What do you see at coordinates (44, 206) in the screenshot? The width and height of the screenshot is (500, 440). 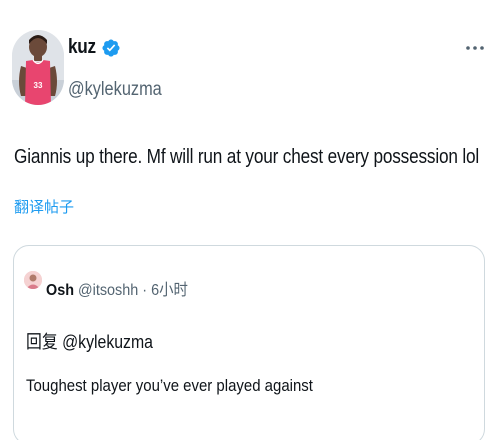 I see `translate-post-link: 翻译帖子` at bounding box center [44, 206].